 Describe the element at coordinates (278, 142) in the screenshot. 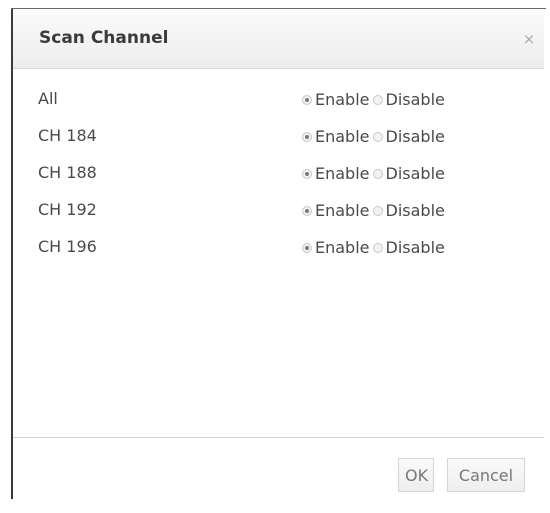

I see `channel-row-184: CH 184 Enable Disable` at that location.